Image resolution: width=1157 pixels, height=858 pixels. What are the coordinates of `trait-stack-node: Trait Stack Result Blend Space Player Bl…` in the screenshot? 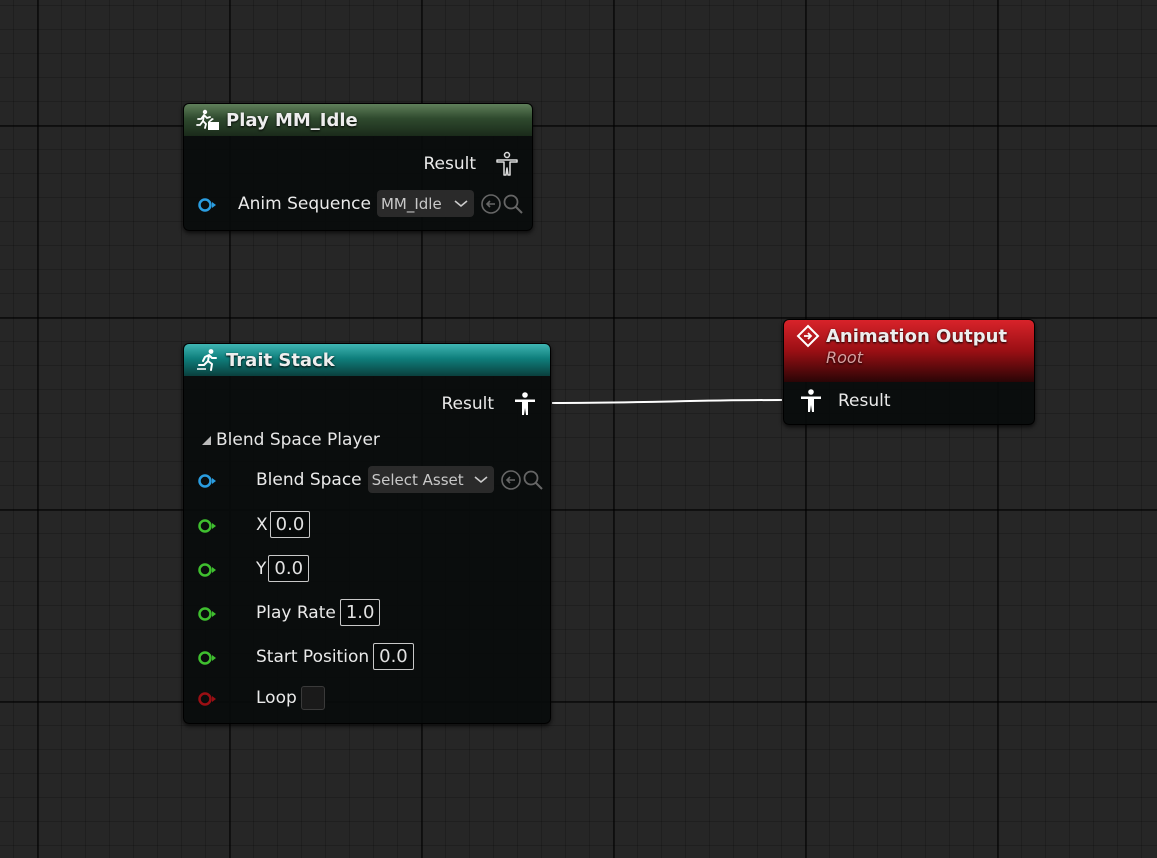 It's located at (367, 533).